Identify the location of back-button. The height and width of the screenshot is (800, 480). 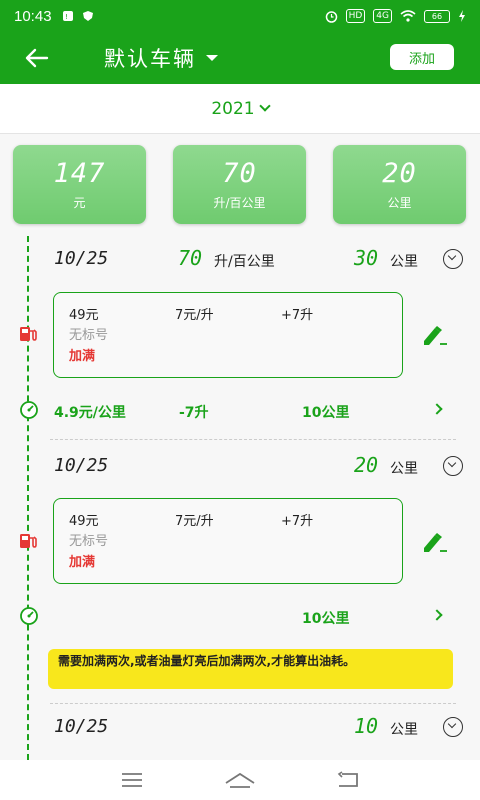
(37, 58).